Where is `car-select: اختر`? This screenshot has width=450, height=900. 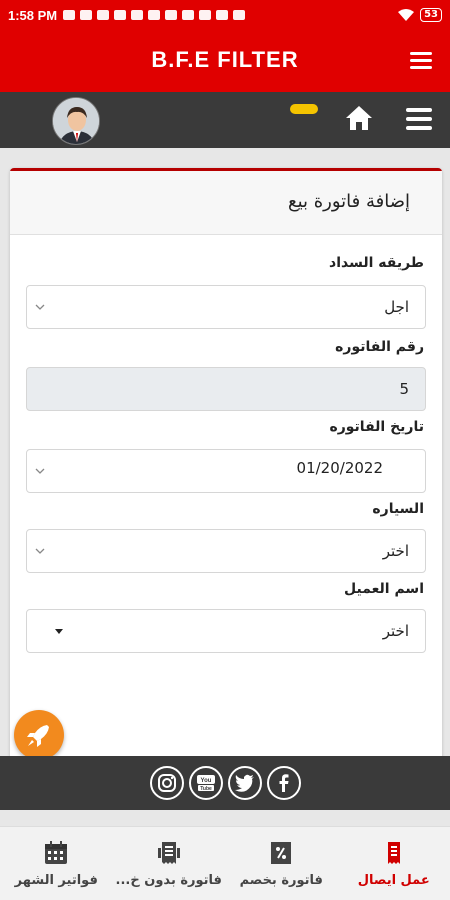
car-select: اختر is located at coordinates (226, 551).